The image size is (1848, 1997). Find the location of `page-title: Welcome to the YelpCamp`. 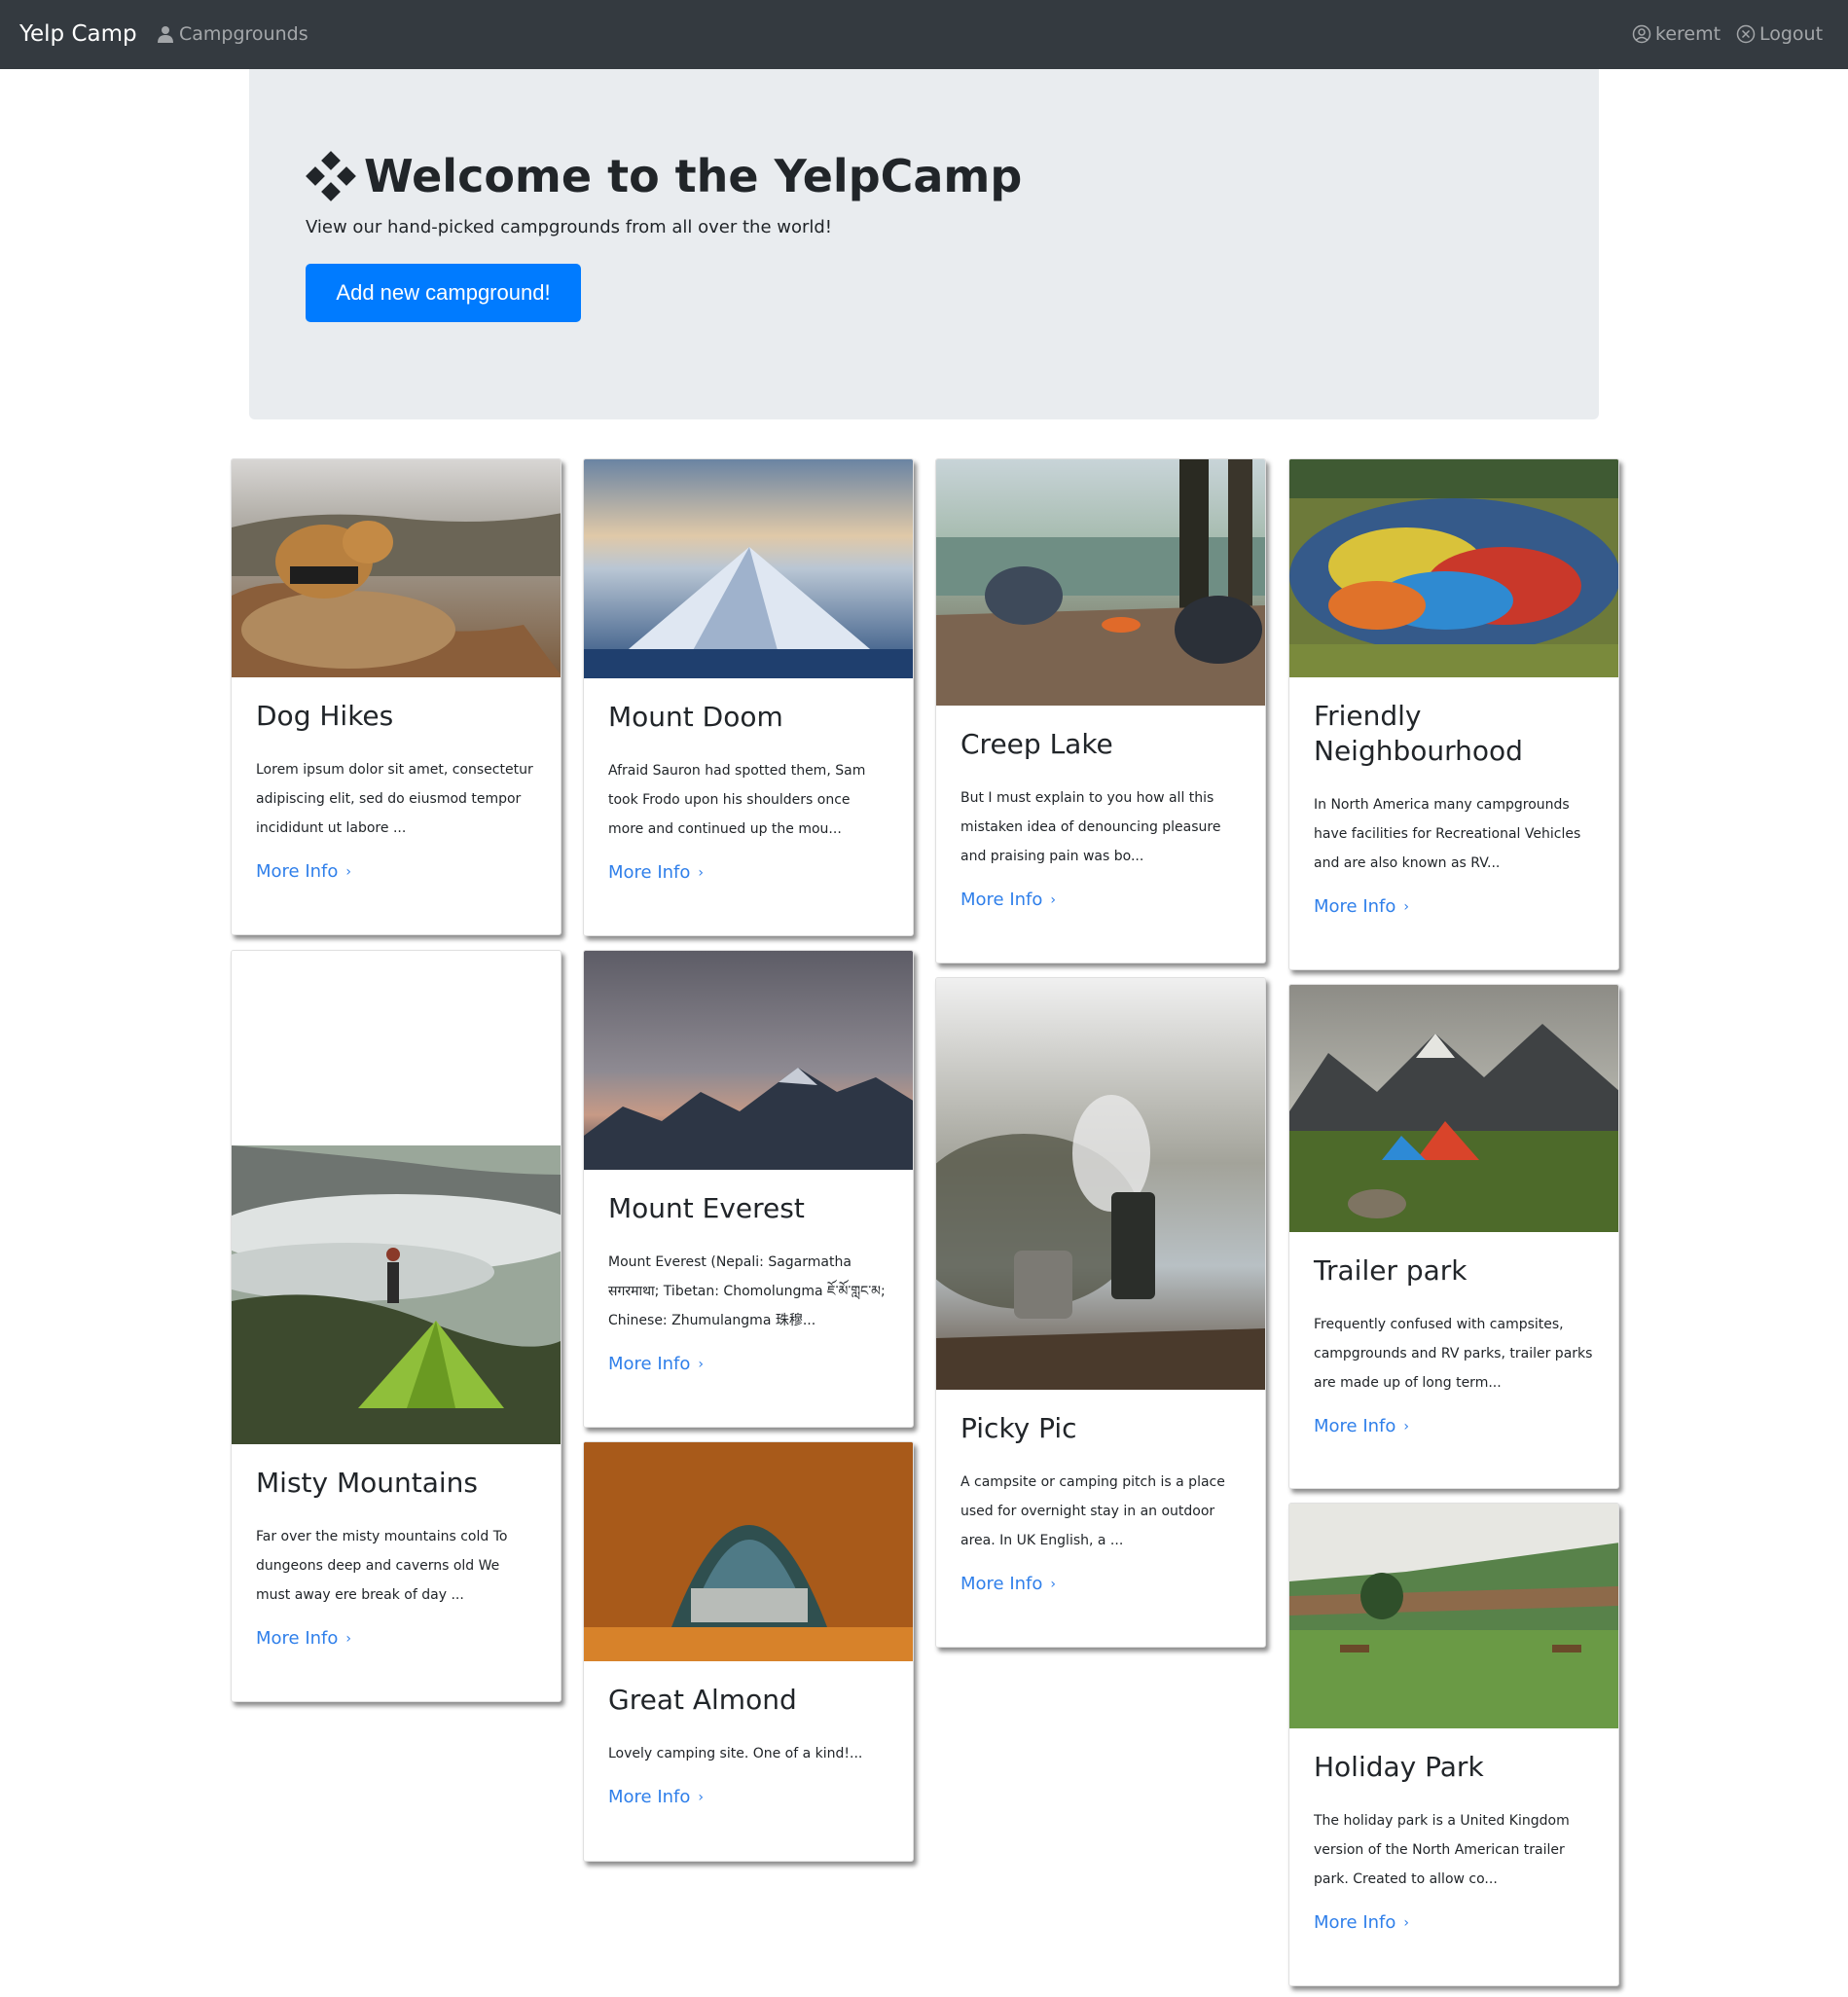

page-title: Welcome to the YelpCamp is located at coordinates (664, 176).